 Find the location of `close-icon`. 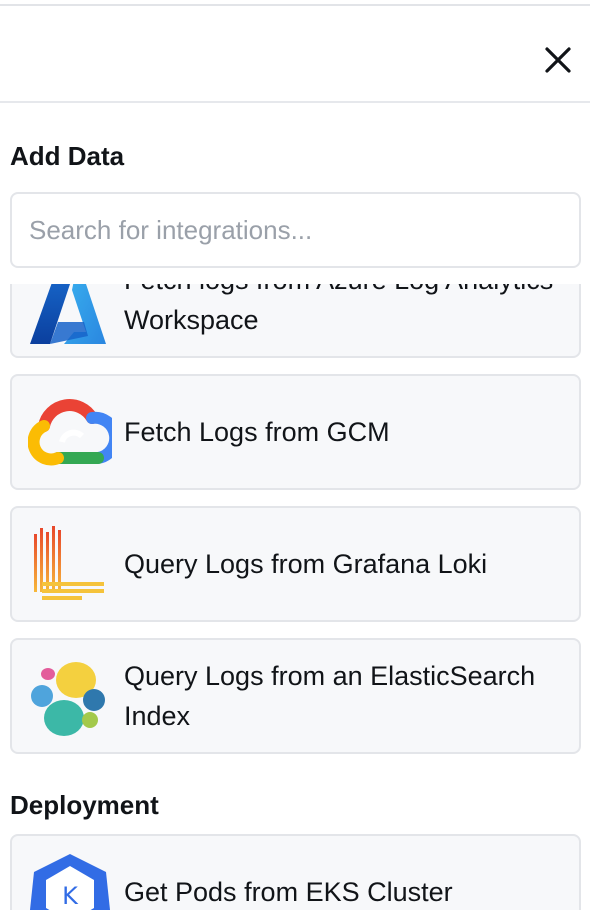

close-icon is located at coordinates (558, 60).